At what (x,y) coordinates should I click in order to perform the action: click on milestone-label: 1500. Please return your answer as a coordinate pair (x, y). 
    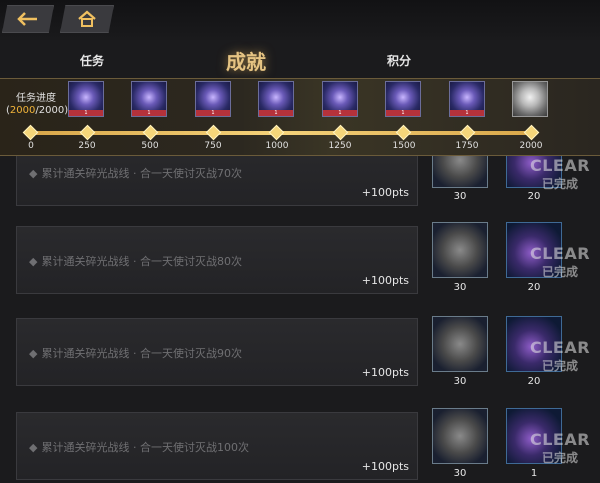
    Looking at the image, I should click on (404, 146).